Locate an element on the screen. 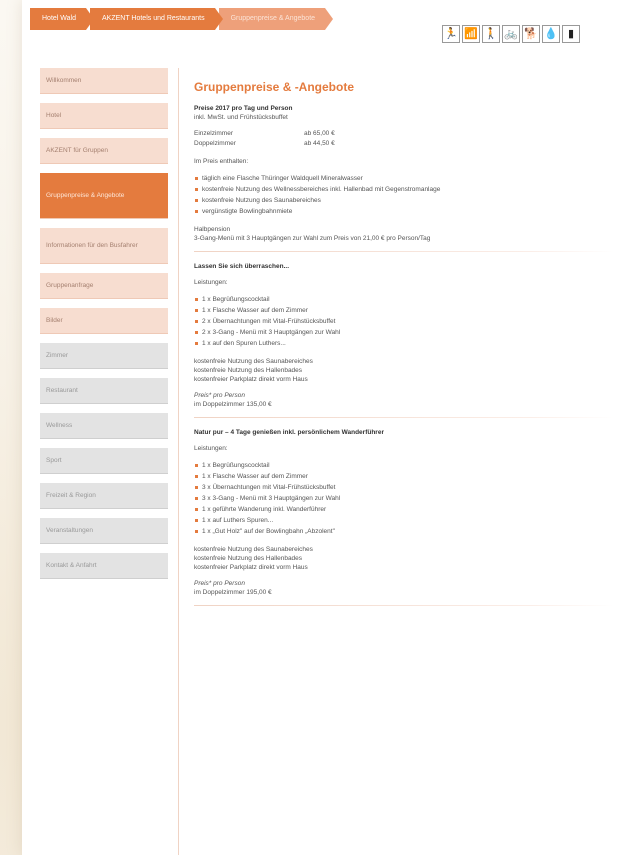 The width and height of the screenshot is (622, 855). list-item: vergünstigte Bowlingbahnmiete is located at coordinates (404, 211).